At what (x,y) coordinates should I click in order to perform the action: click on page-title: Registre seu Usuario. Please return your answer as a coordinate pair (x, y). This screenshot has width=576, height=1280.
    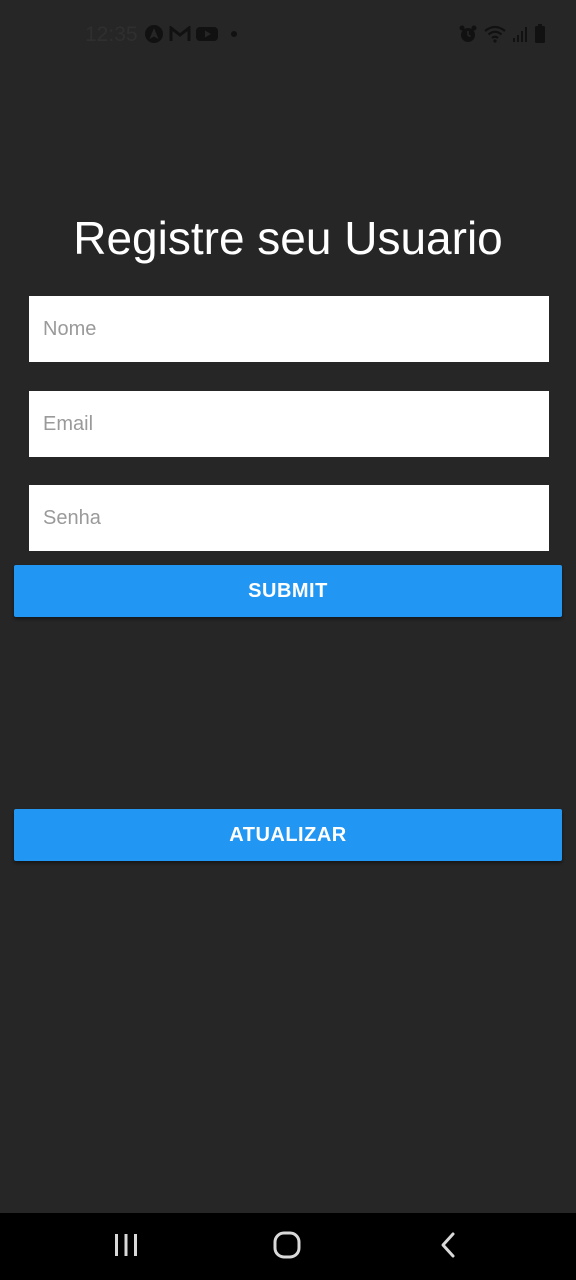
    Looking at the image, I should click on (288, 238).